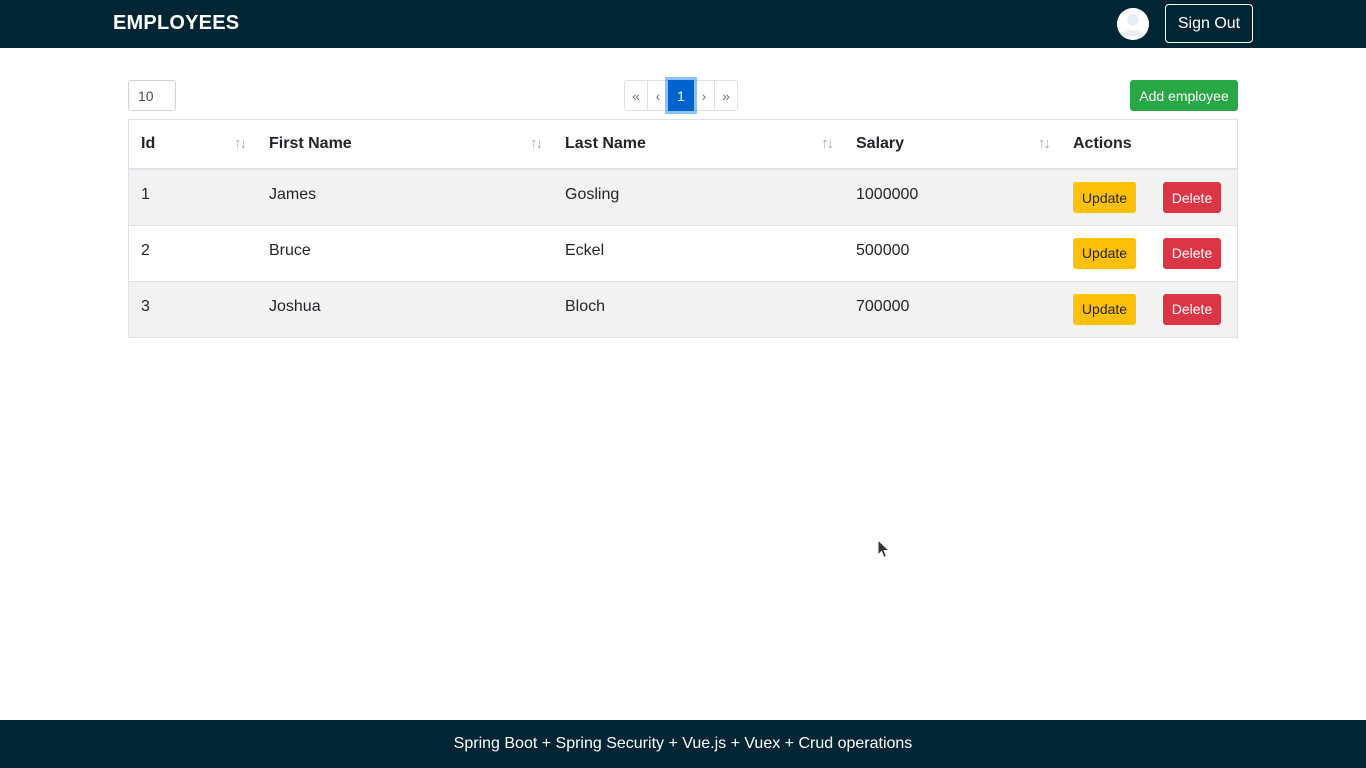  I want to click on cell-last-name: Bloch, so click(698, 308).